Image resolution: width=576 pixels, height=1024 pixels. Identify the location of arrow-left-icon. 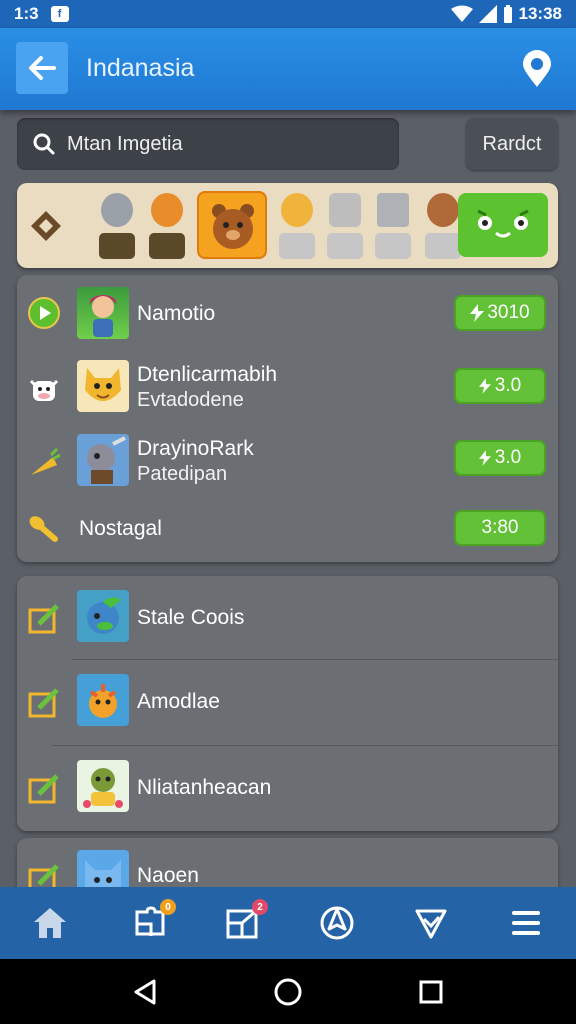
(42, 68).